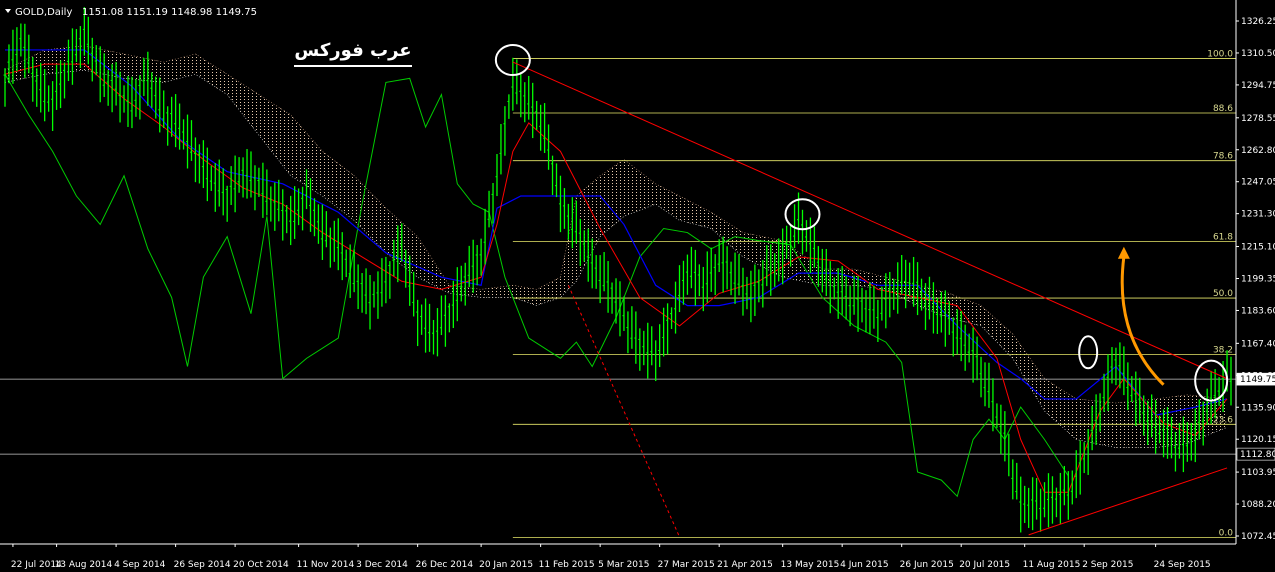  Describe the element at coordinates (1257, 455) in the screenshot. I see `support-line-label: 1112.80` at that location.